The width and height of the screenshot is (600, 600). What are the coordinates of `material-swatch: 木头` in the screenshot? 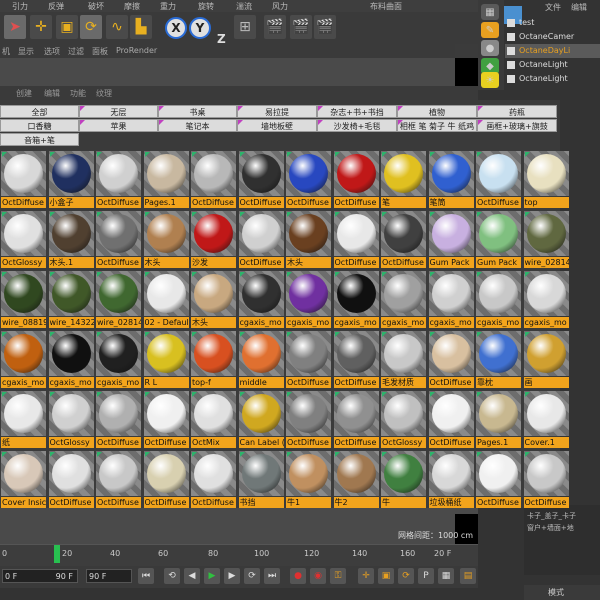 It's located at (213, 299).